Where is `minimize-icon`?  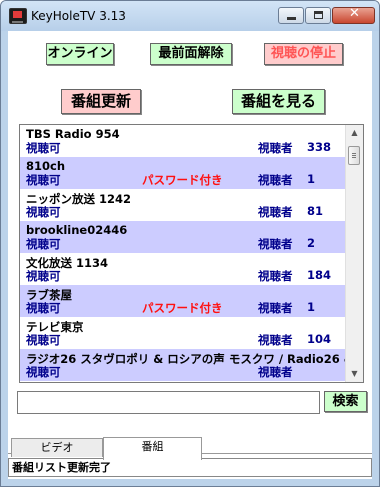 minimize-icon is located at coordinates (291, 18).